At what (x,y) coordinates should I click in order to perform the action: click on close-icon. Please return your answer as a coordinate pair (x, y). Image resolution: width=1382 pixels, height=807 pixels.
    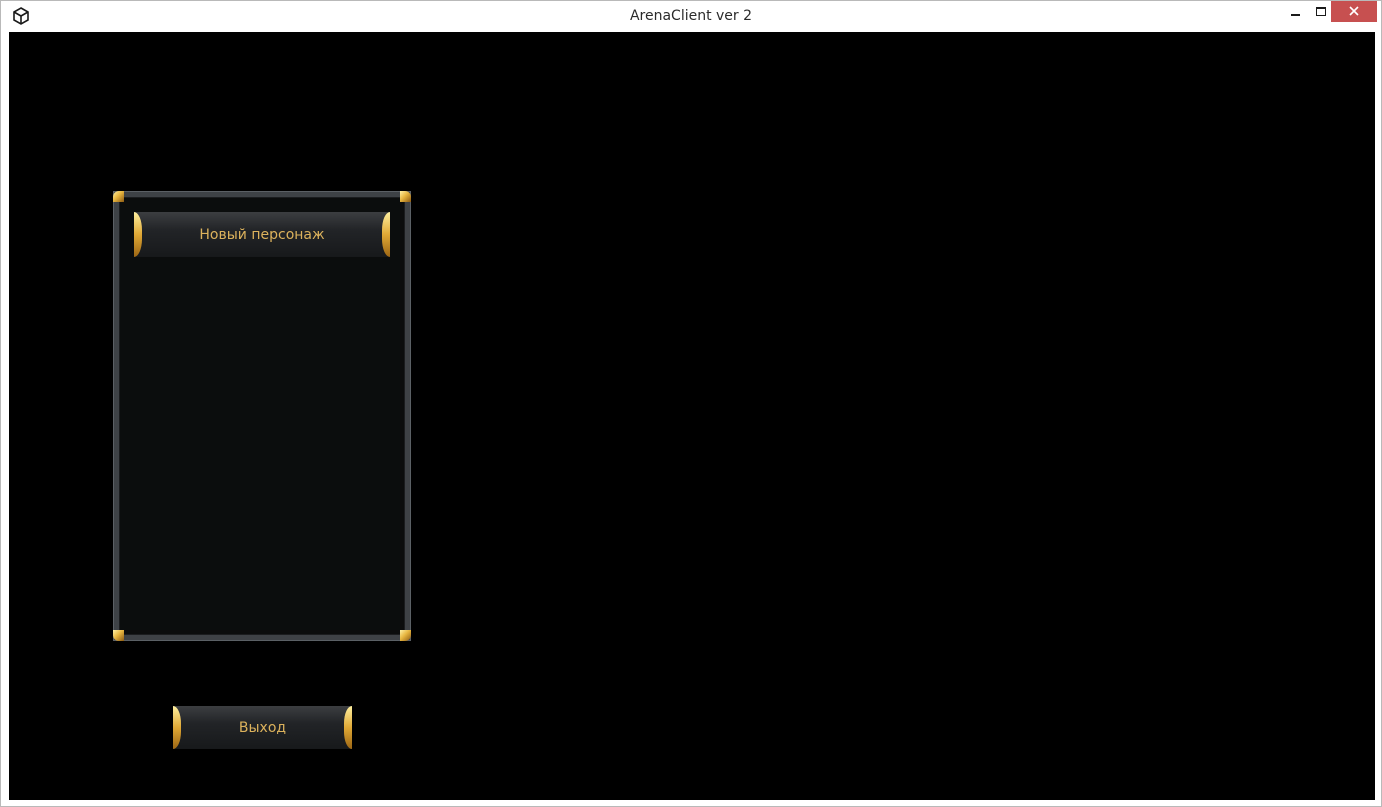
    Looking at the image, I should click on (1354, 12).